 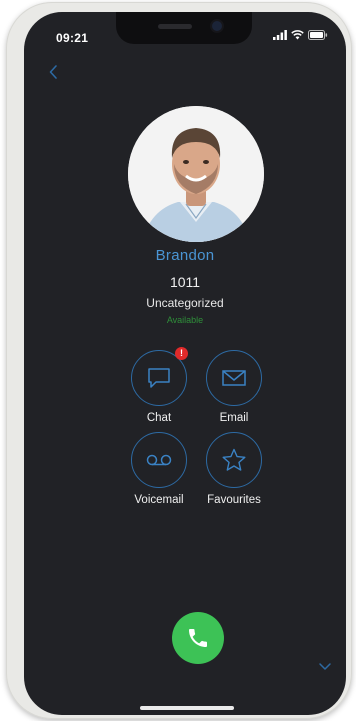 I want to click on call-button, so click(x=198, y=638).